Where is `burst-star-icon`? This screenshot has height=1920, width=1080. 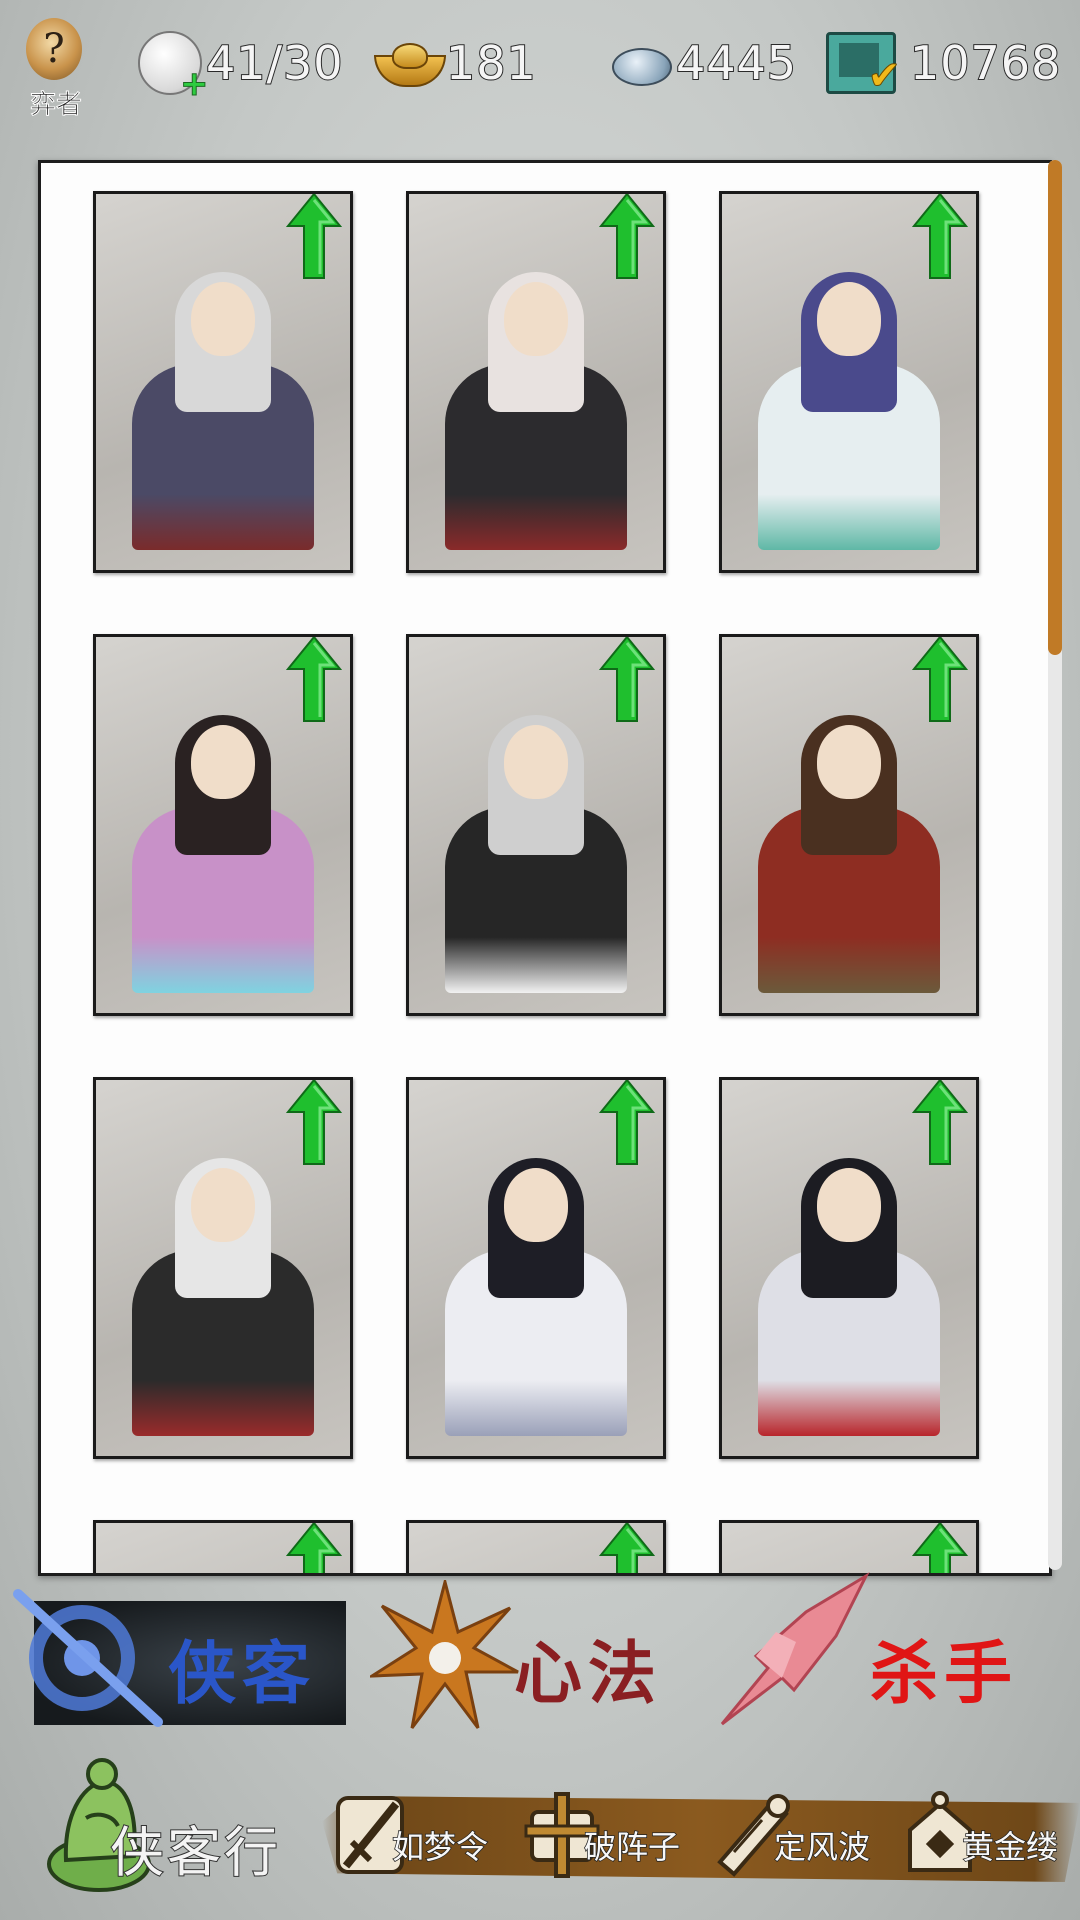
burst-star-icon is located at coordinates (444, 1654).